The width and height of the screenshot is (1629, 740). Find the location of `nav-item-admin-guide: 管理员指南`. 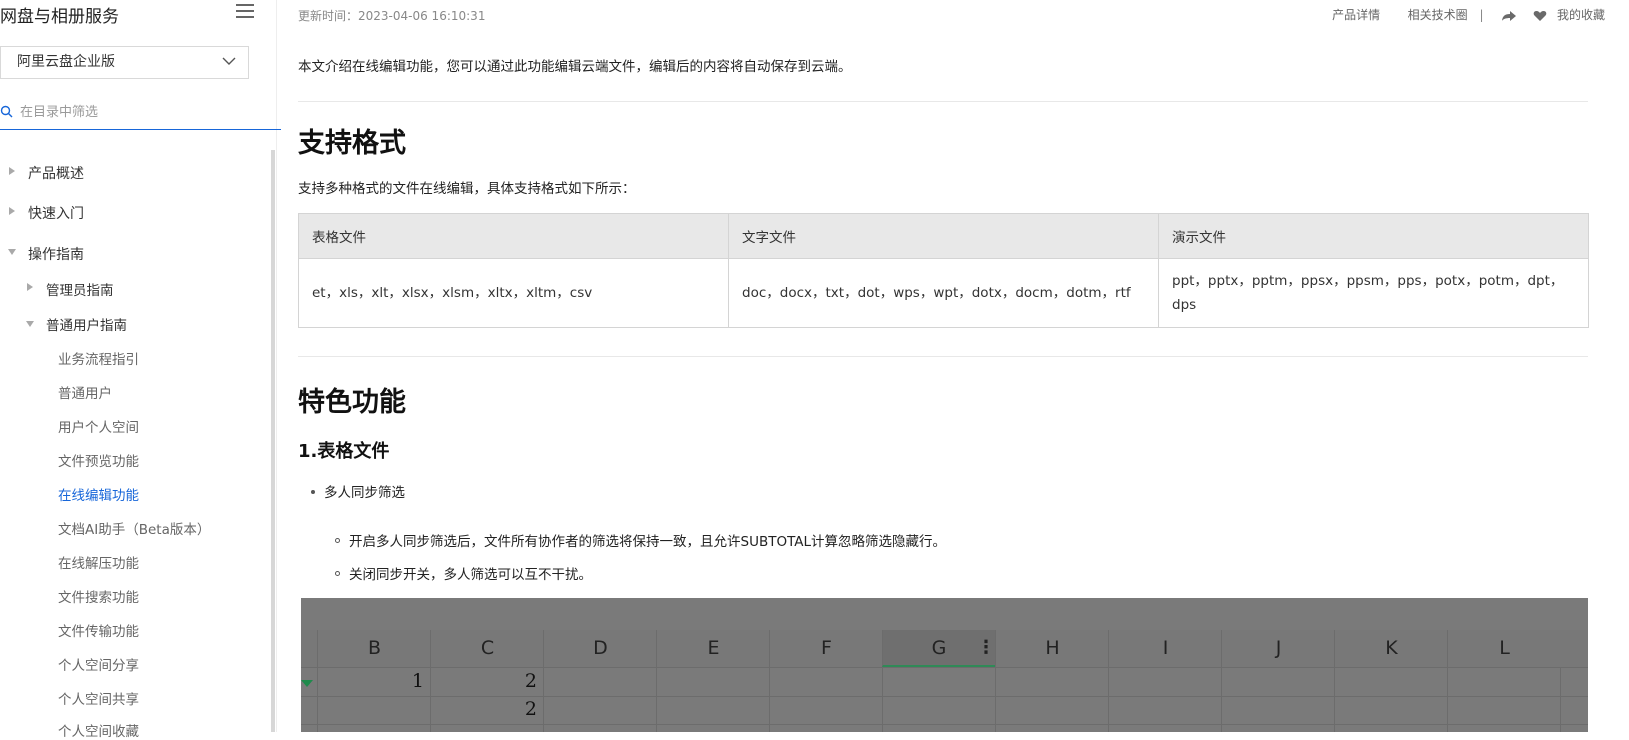

nav-item-admin-guide: 管理员指南 is located at coordinates (80, 289).